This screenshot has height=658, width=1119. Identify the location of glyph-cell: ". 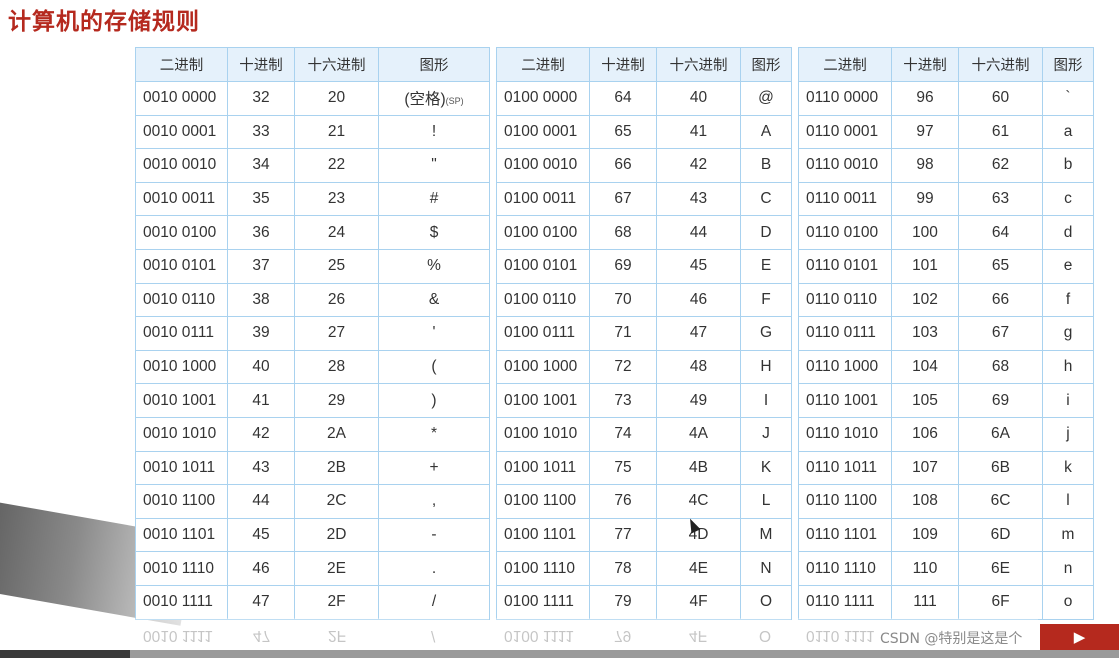
(434, 165).